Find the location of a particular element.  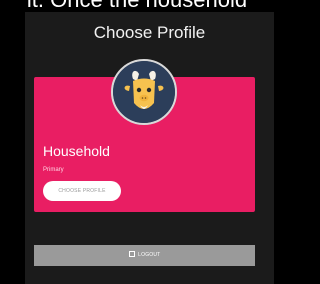

profile-role: Primary is located at coordinates (53, 170).